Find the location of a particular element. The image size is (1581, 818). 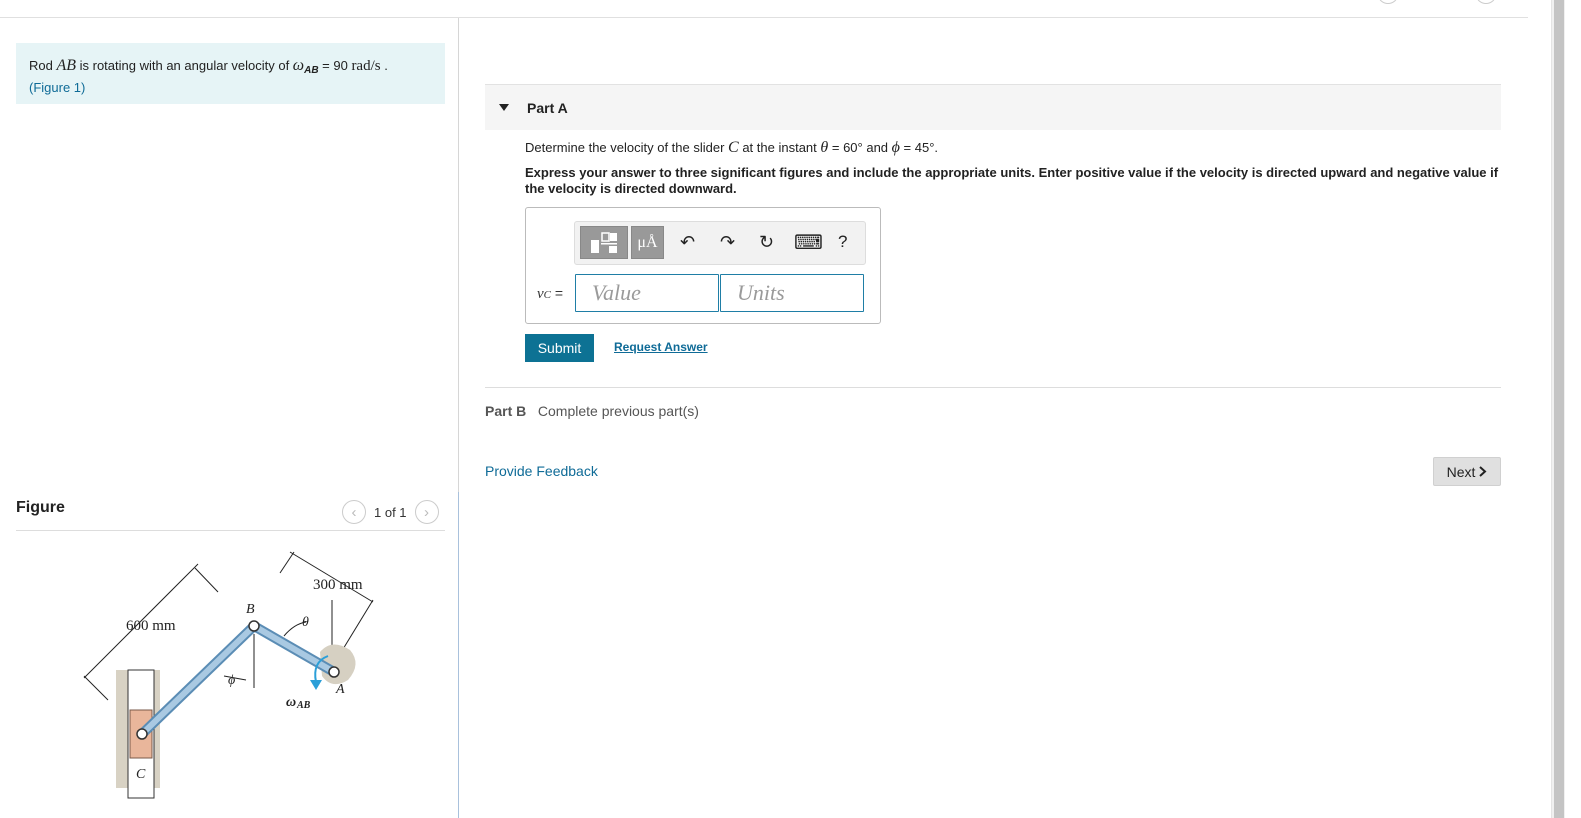

submit-button: Submit is located at coordinates (559, 348).